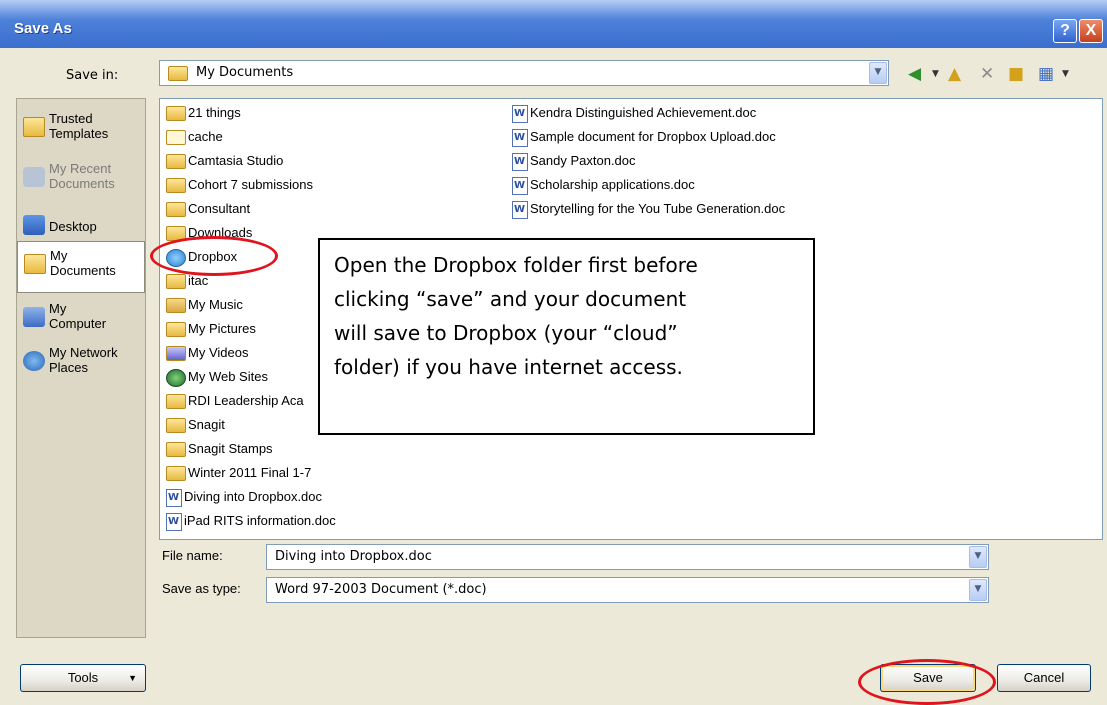 The width and height of the screenshot is (1107, 705). Describe the element at coordinates (935, 74) in the screenshot. I see `back-dropdown-icon: ▼` at that location.